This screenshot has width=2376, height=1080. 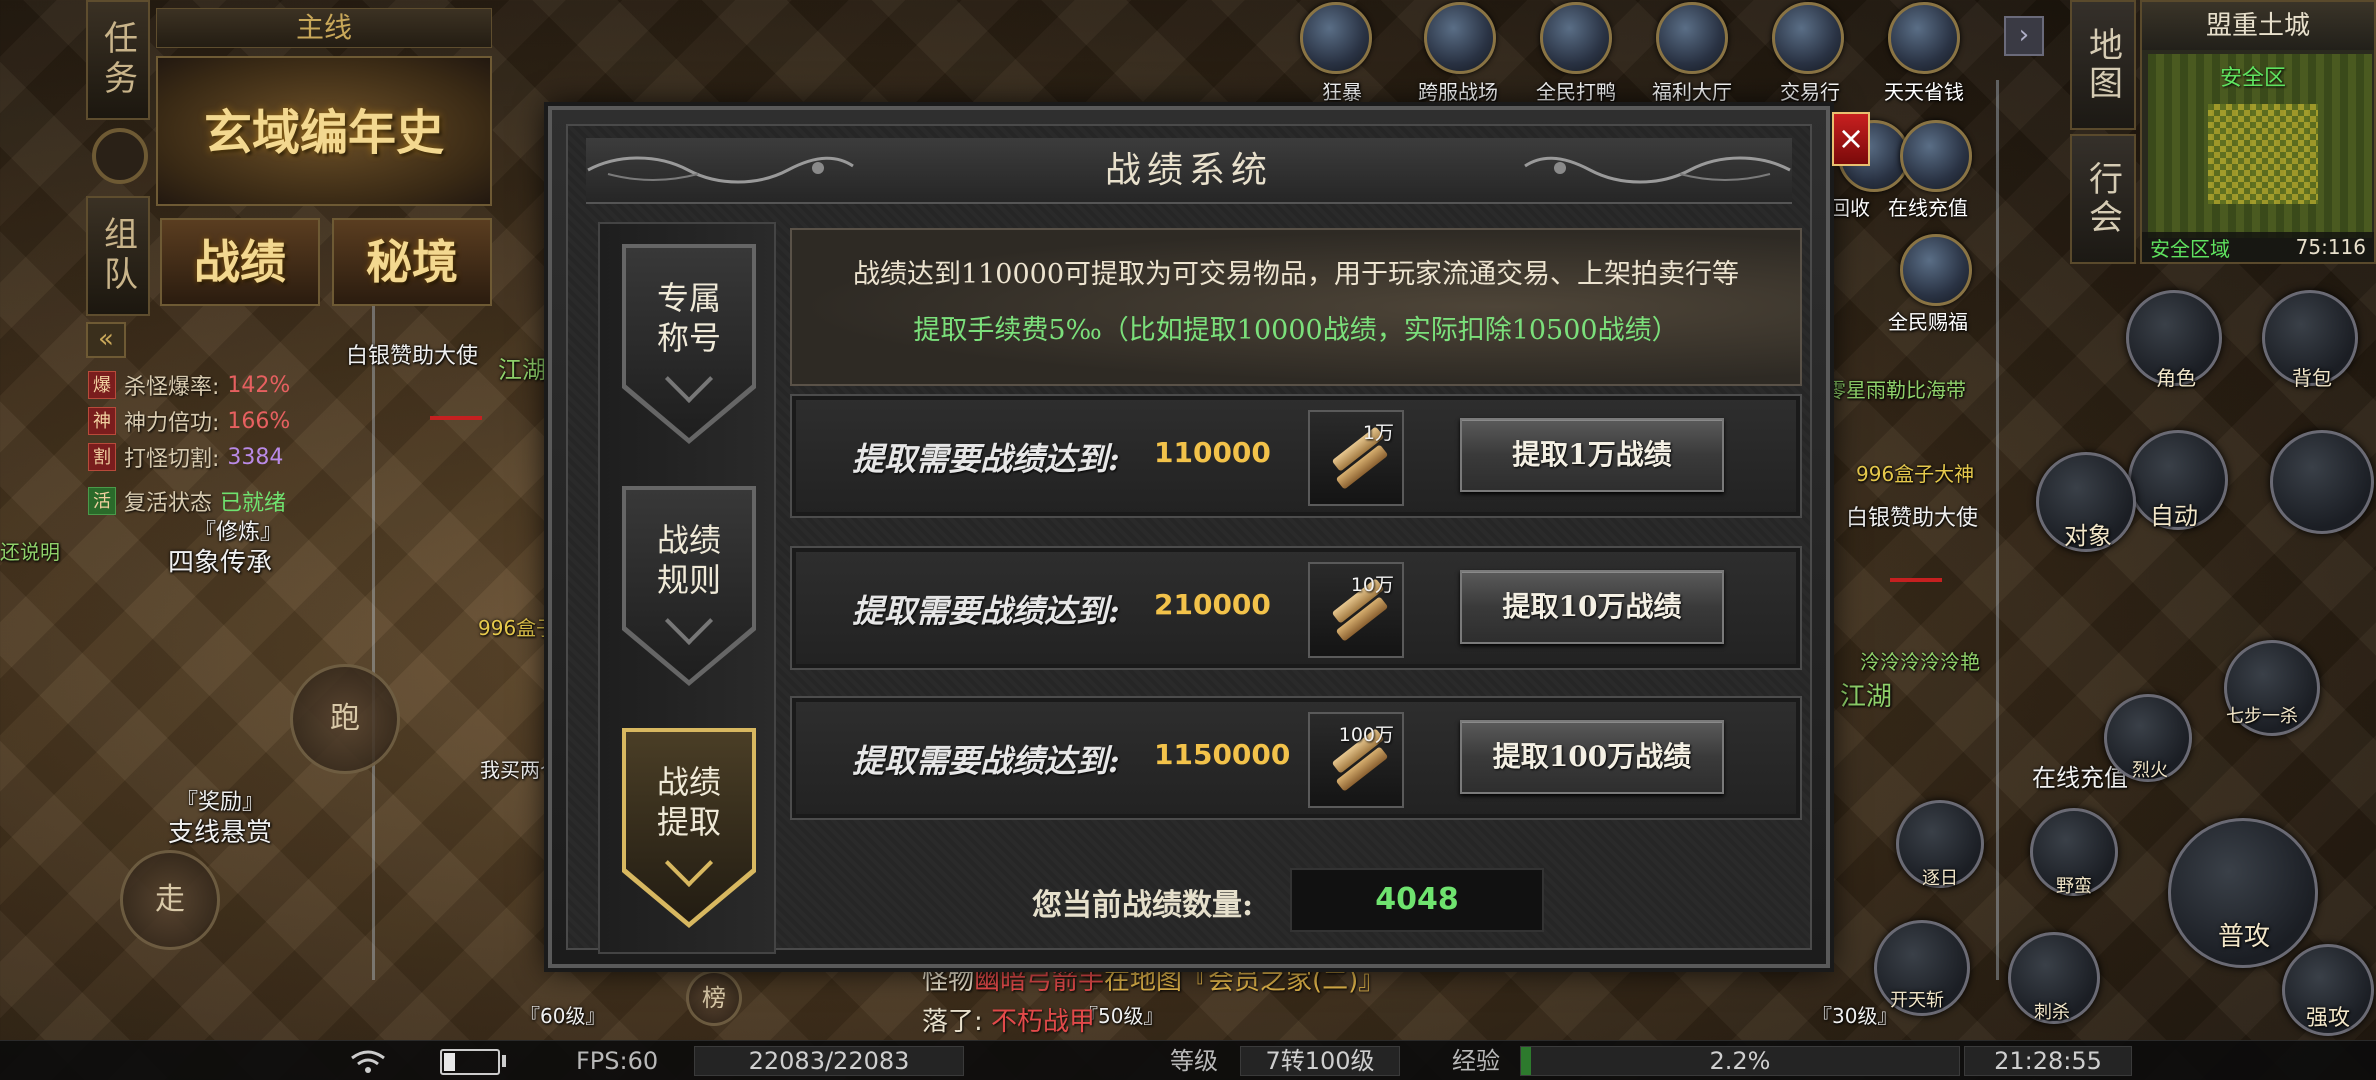 What do you see at coordinates (714, 998) in the screenshot?
I see `rank-button: 榜` at bounding box center [714, 998].